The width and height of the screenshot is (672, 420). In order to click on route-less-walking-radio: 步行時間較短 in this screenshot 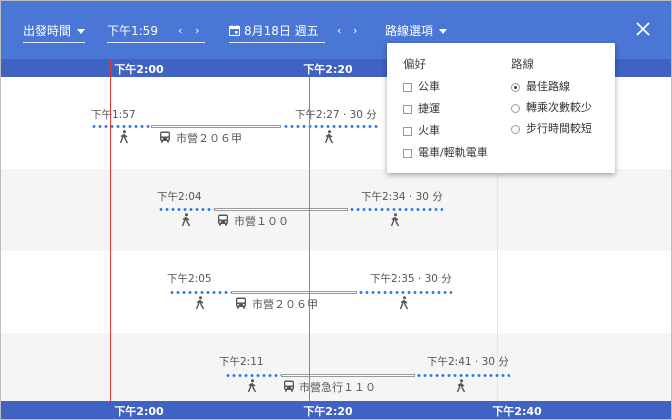, I will do `click(551, 129)`.